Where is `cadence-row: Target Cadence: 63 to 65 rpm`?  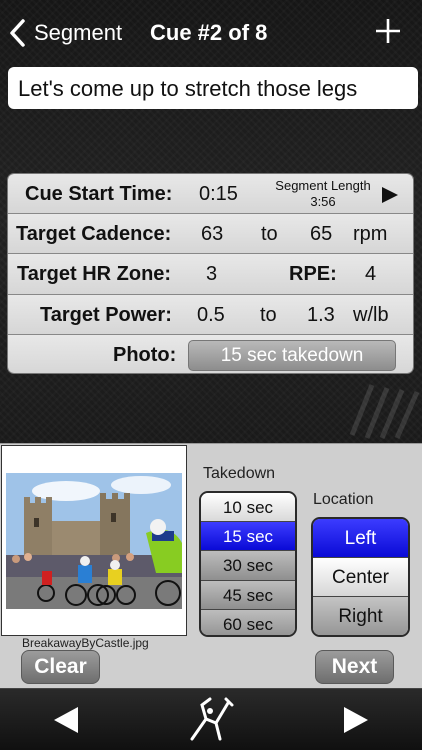
cadence-row: Target Cadence: 63 to 65 rpm is located at coordinates (210, 234).